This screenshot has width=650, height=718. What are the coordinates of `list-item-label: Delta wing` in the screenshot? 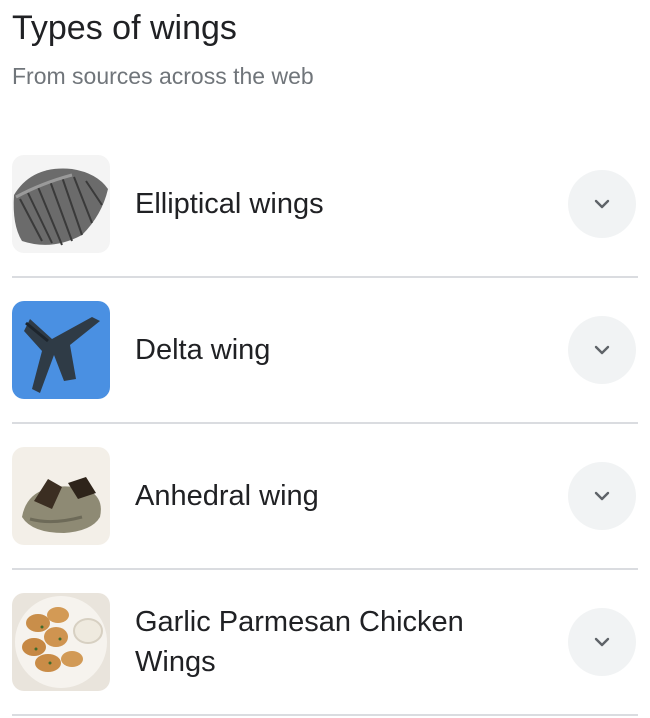 It's located at (203, 350).